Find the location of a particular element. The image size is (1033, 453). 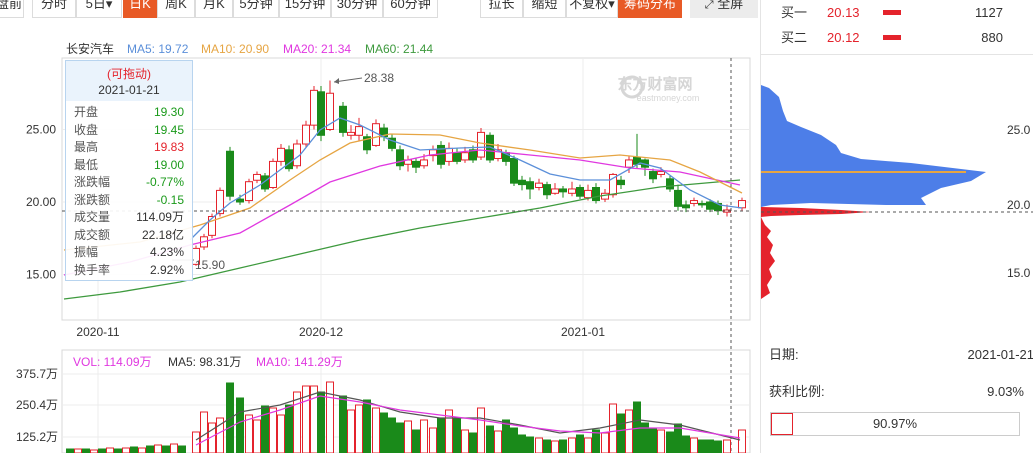

tooltip-row-key: 振幅 is located at coordinates (86, 252).